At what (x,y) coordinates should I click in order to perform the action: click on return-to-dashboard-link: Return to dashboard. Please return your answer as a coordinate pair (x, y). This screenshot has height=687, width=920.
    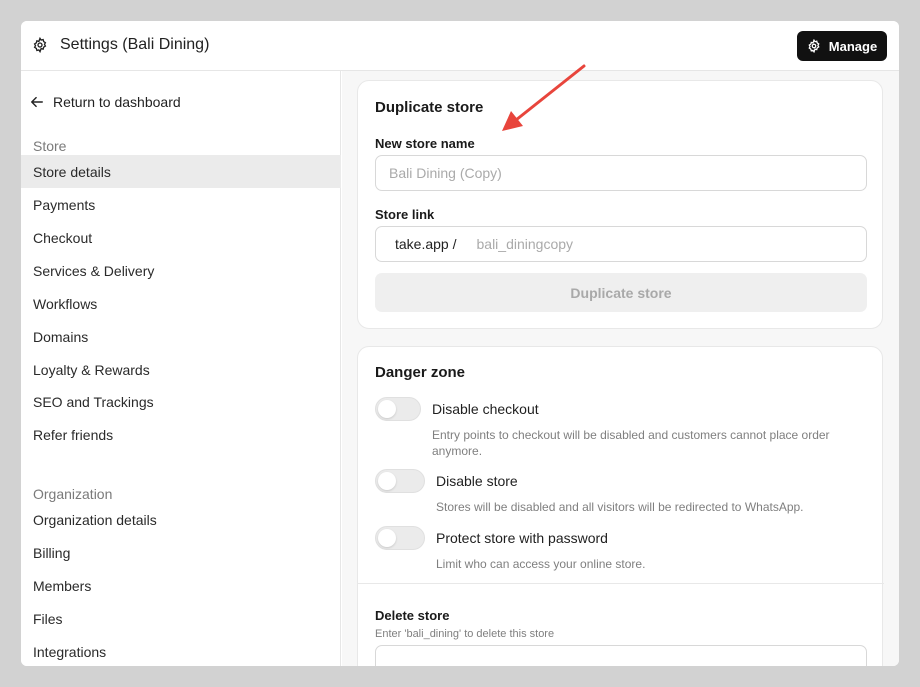
    Looking at the image, I should click on (105, 102).